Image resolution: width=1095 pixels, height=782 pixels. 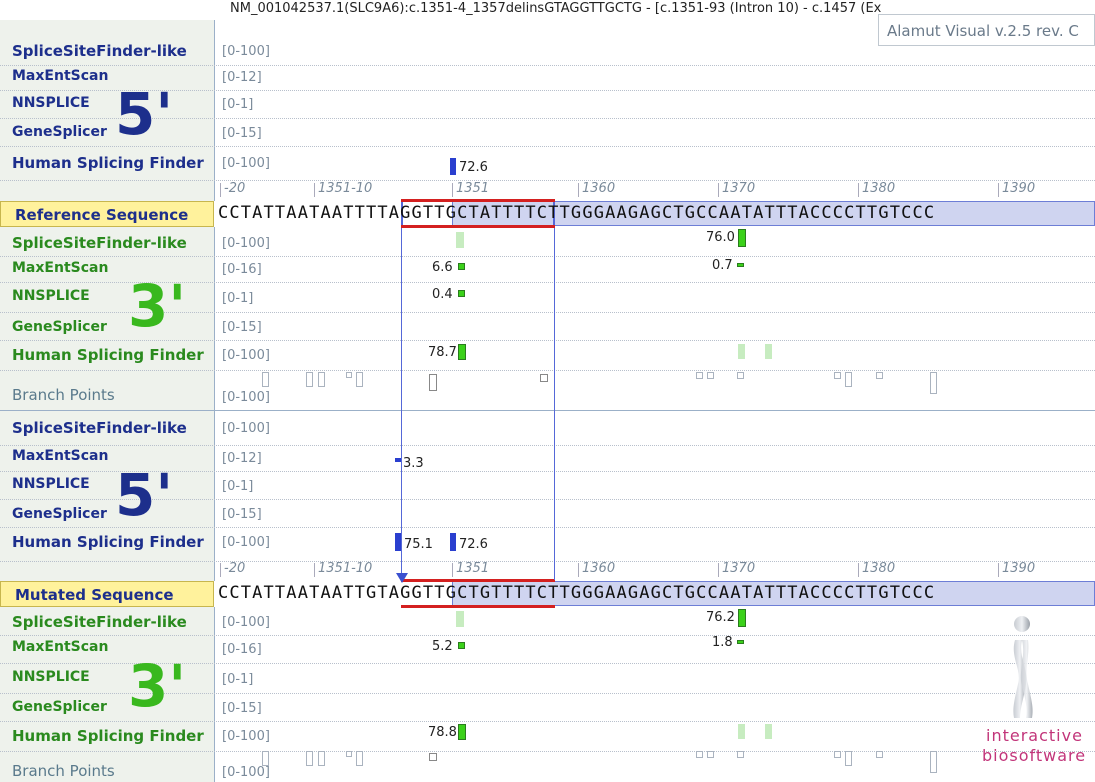 What do you see at coordinates (654, 190) in the screenshot?
I see `position-ruler: -20 1351-10 1351 1360 1370 1380 1390` at bounding box center [654, 190].